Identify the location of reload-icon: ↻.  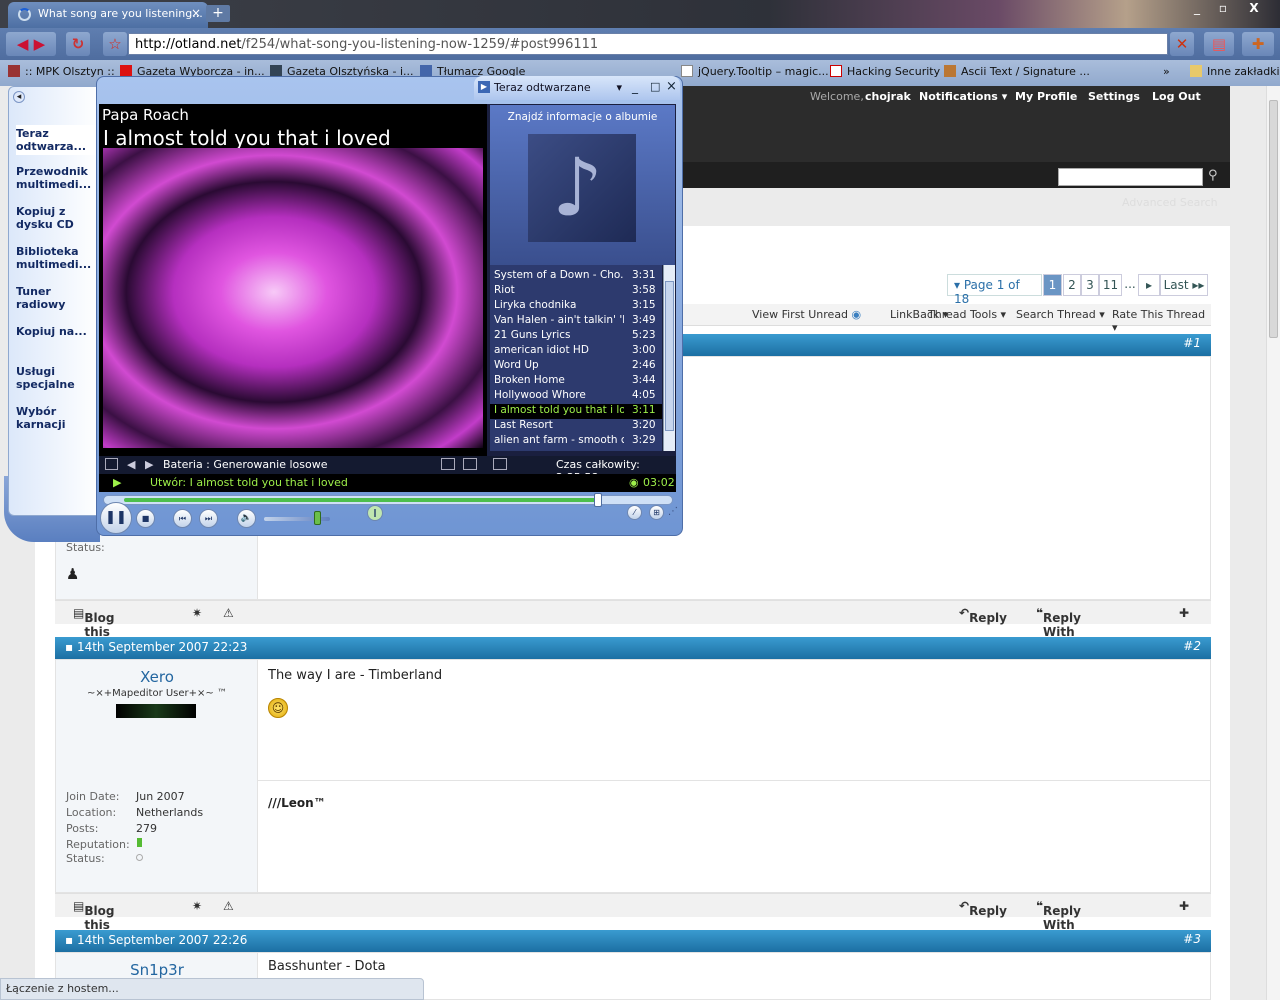
(78, 44).